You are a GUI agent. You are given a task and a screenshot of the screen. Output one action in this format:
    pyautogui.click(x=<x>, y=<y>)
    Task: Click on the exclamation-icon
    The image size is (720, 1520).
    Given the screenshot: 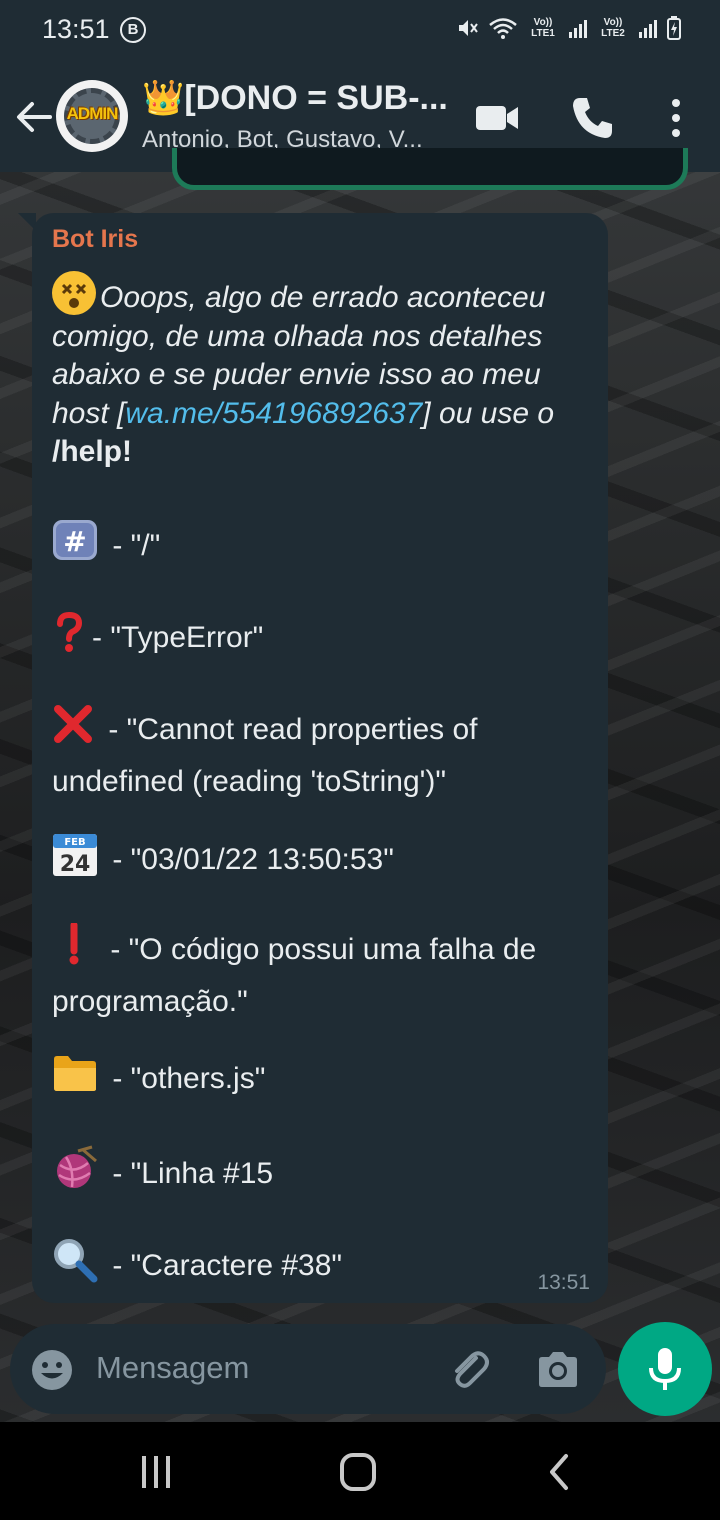 What is the action you would take?
    pyautogui.click(x=74, y=950)
    